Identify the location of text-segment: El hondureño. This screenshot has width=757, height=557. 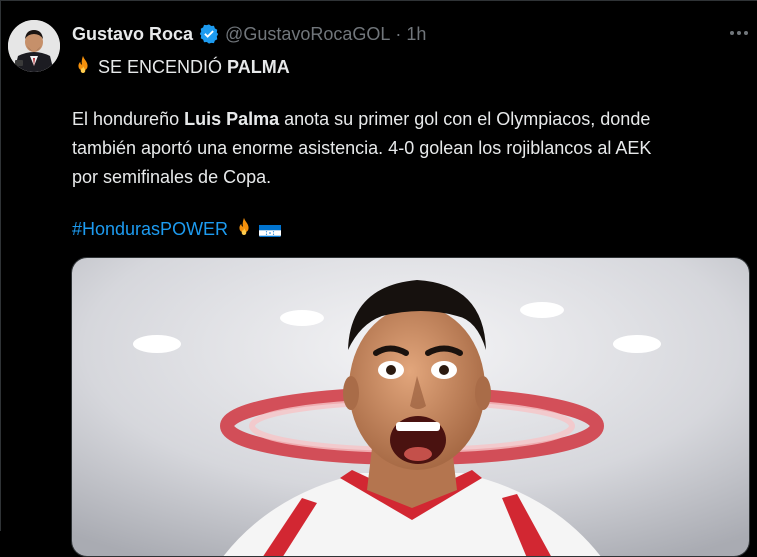
(128, 119).